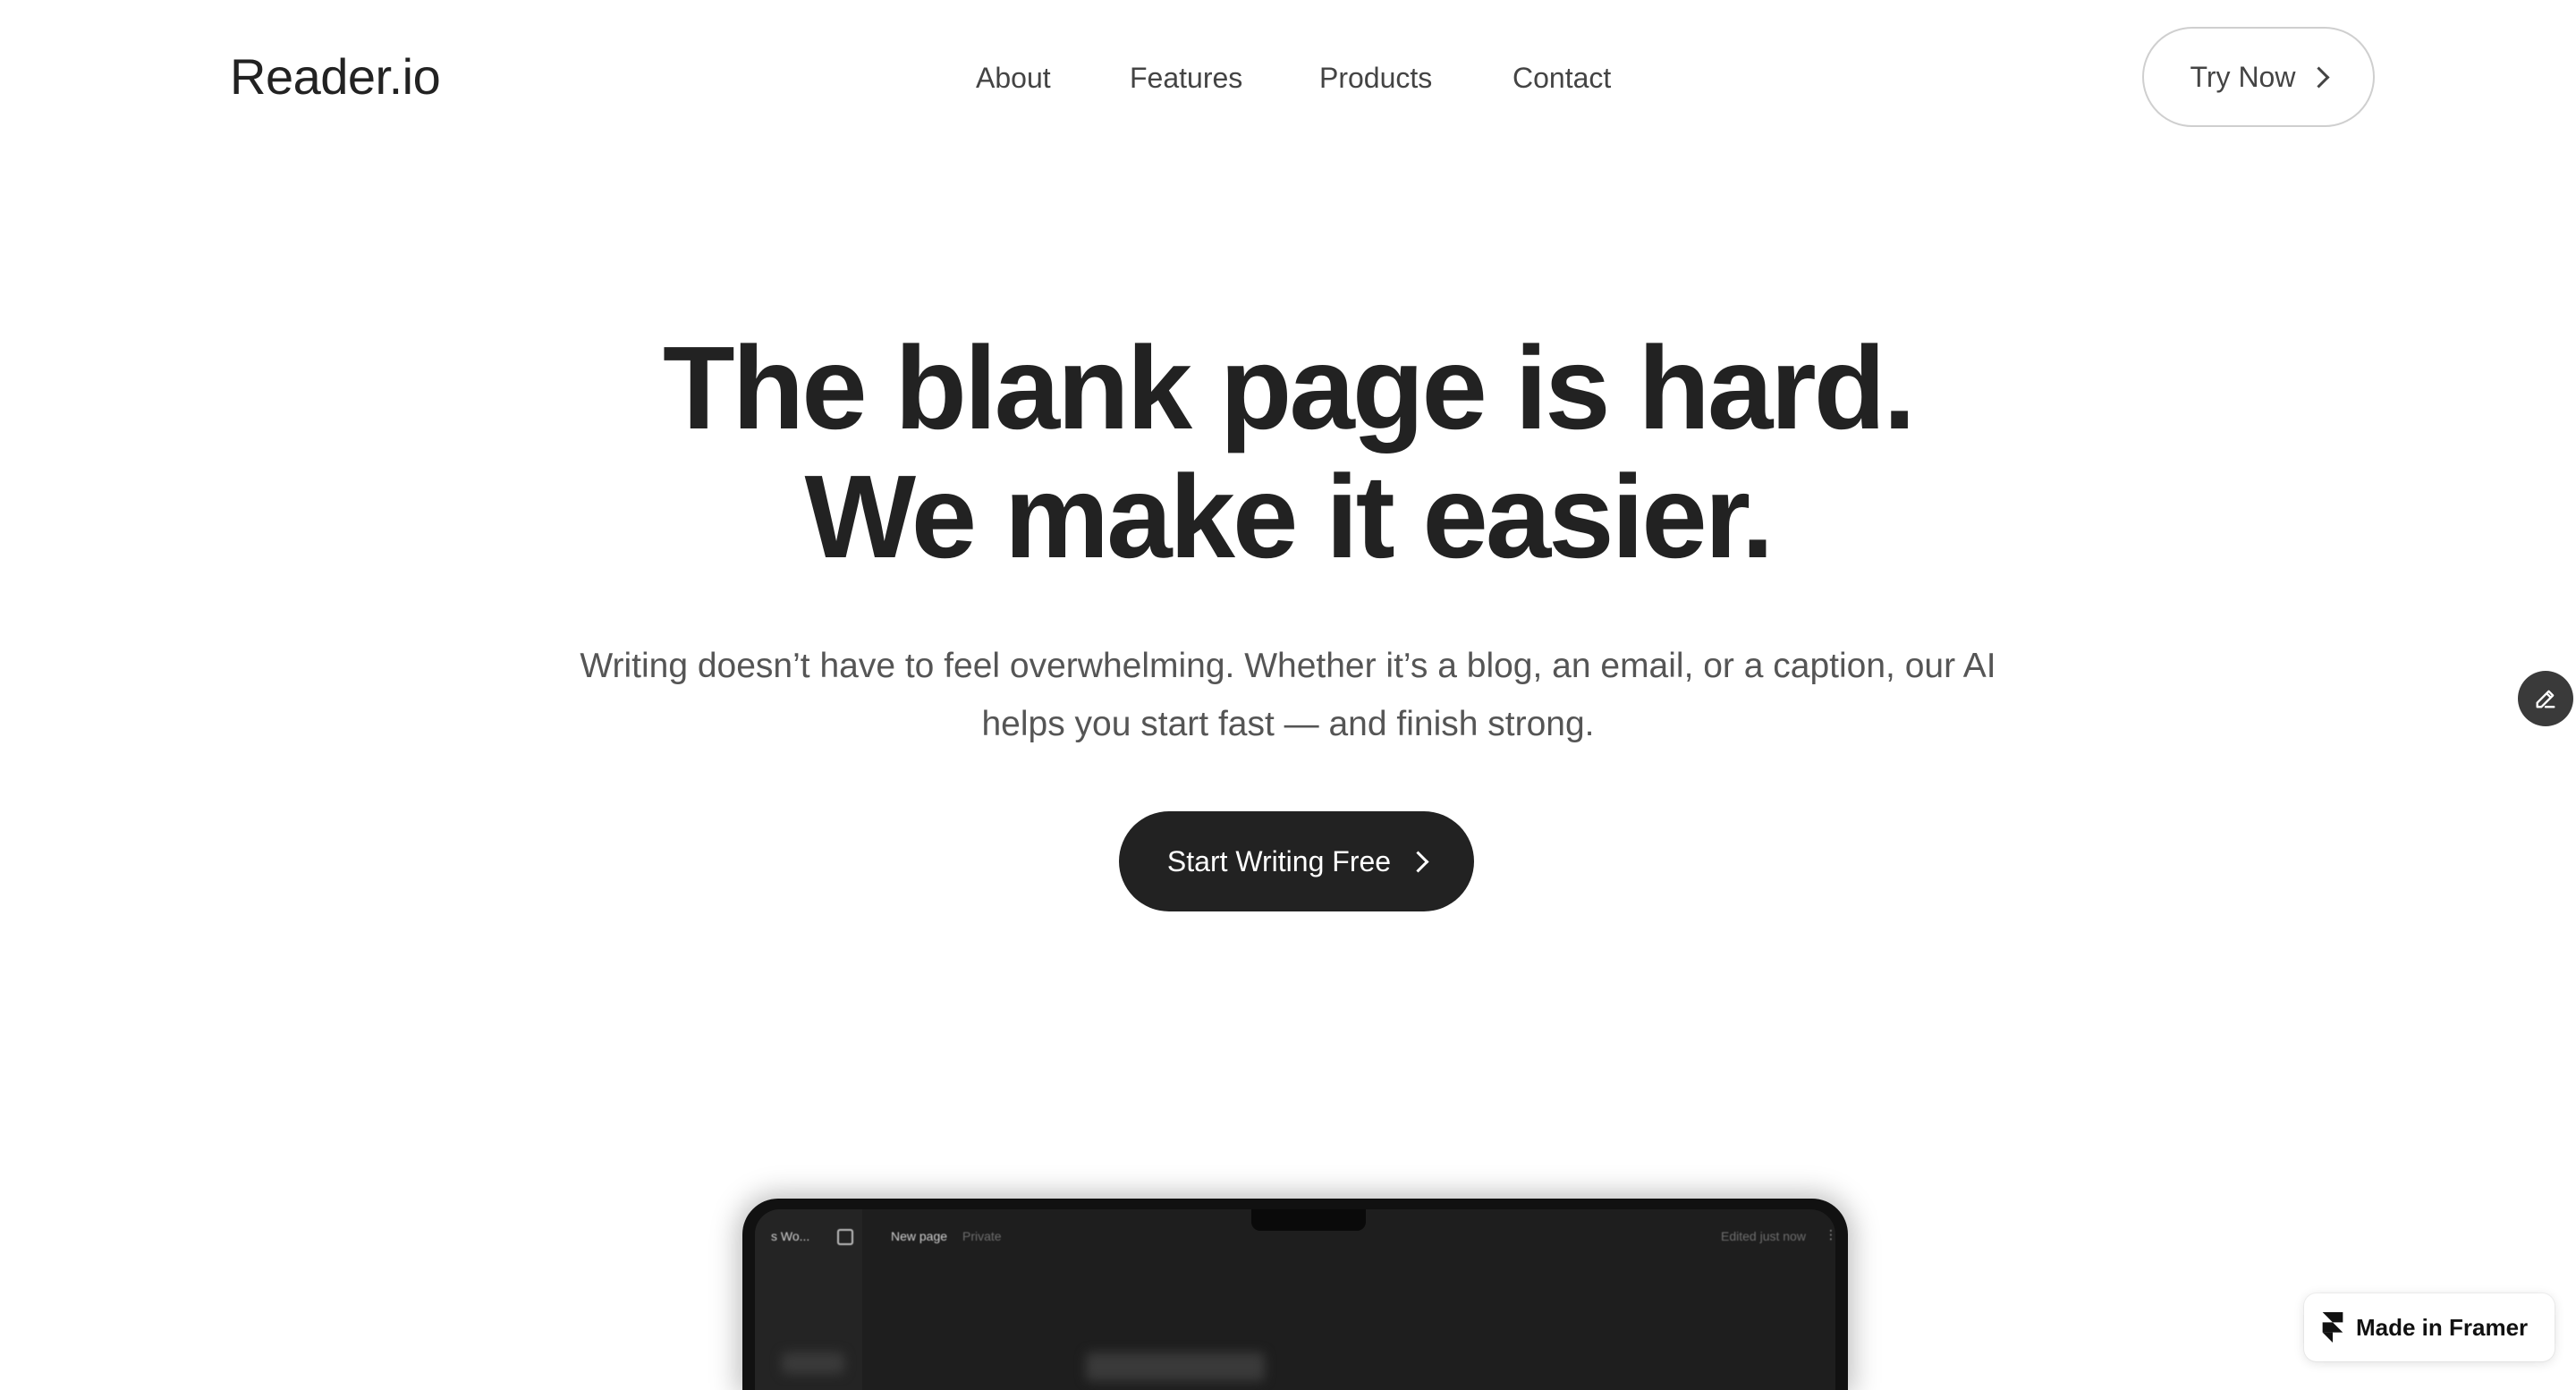 The image size is (2576, 1390). I want to click on hero-title-line-1: The blank page is hard., so click(1289, 387).